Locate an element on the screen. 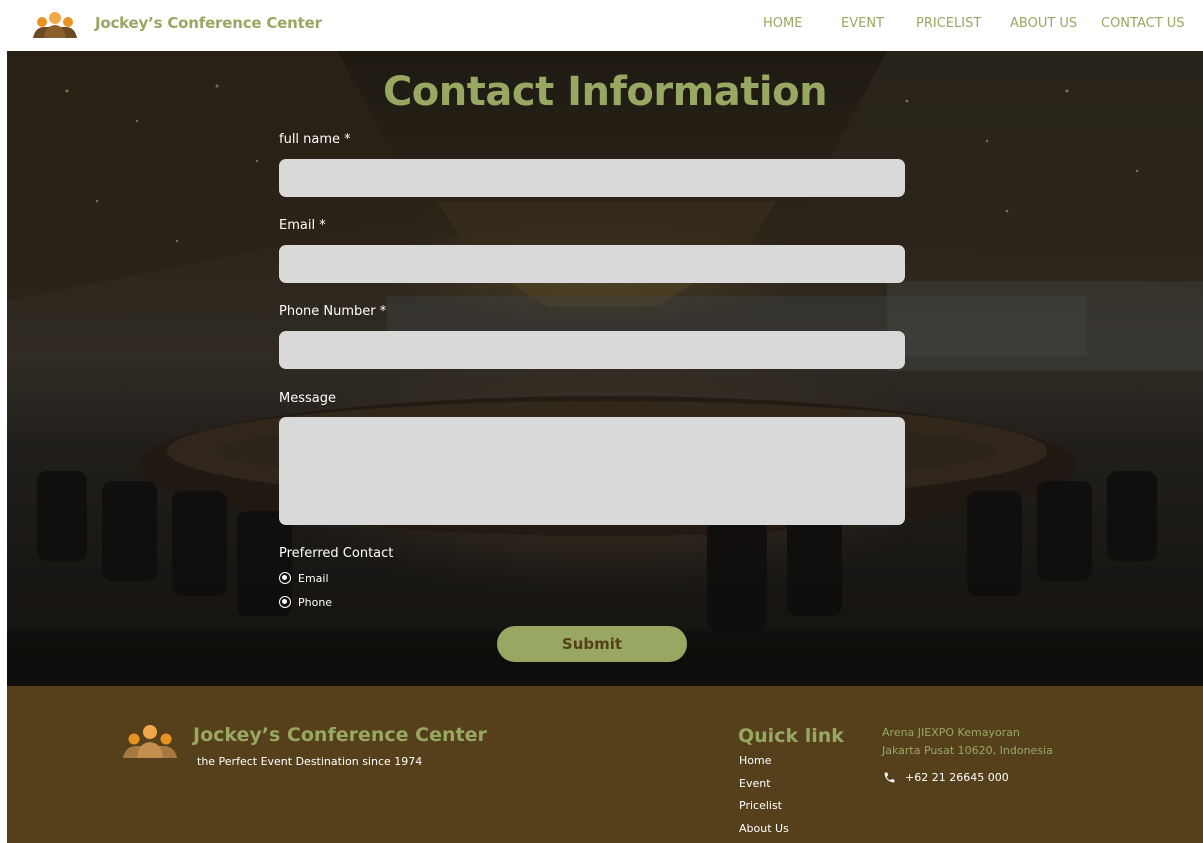 This screenshot has height=843, width=1203. footer-link-event: Event is located at coordinates (755, 783).